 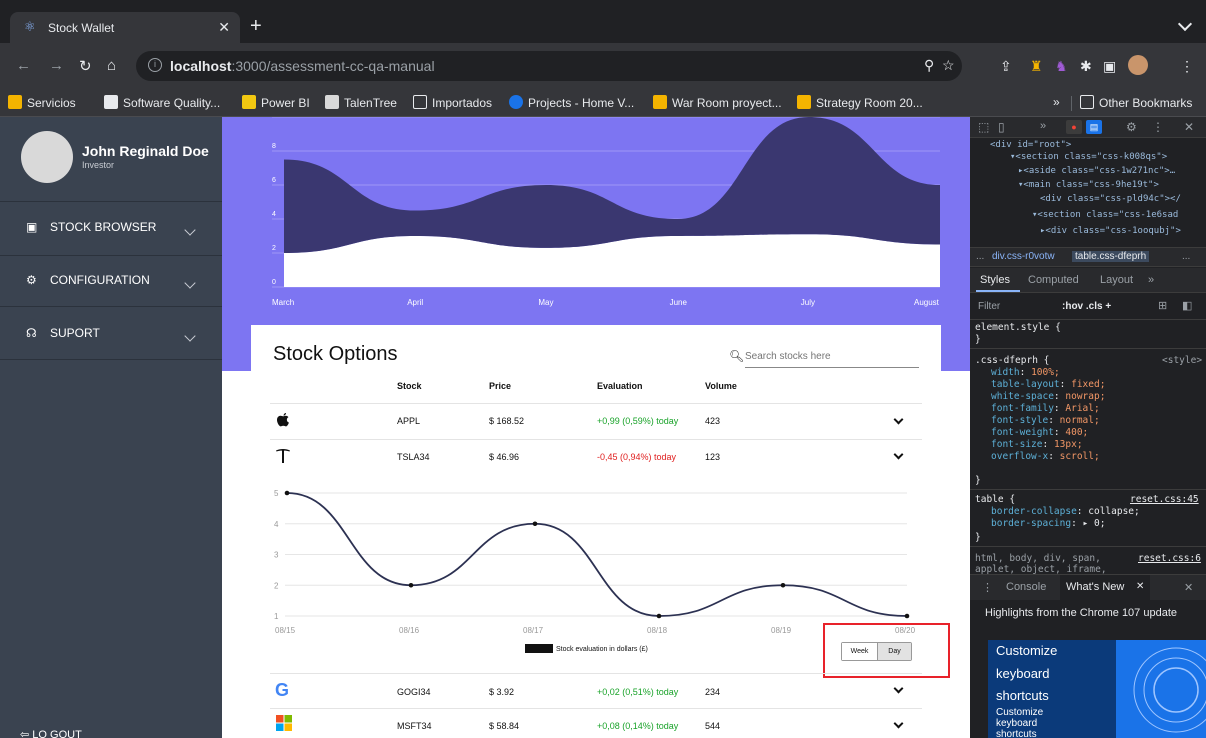 I want to click on reload-icon: ↻, so click(x=85, y=66).